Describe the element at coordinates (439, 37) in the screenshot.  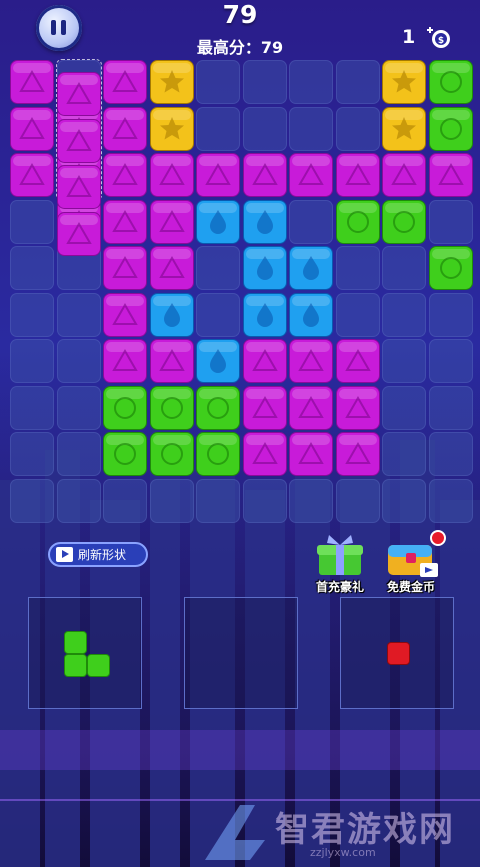
I see `add-coin-icon: $` at that location.